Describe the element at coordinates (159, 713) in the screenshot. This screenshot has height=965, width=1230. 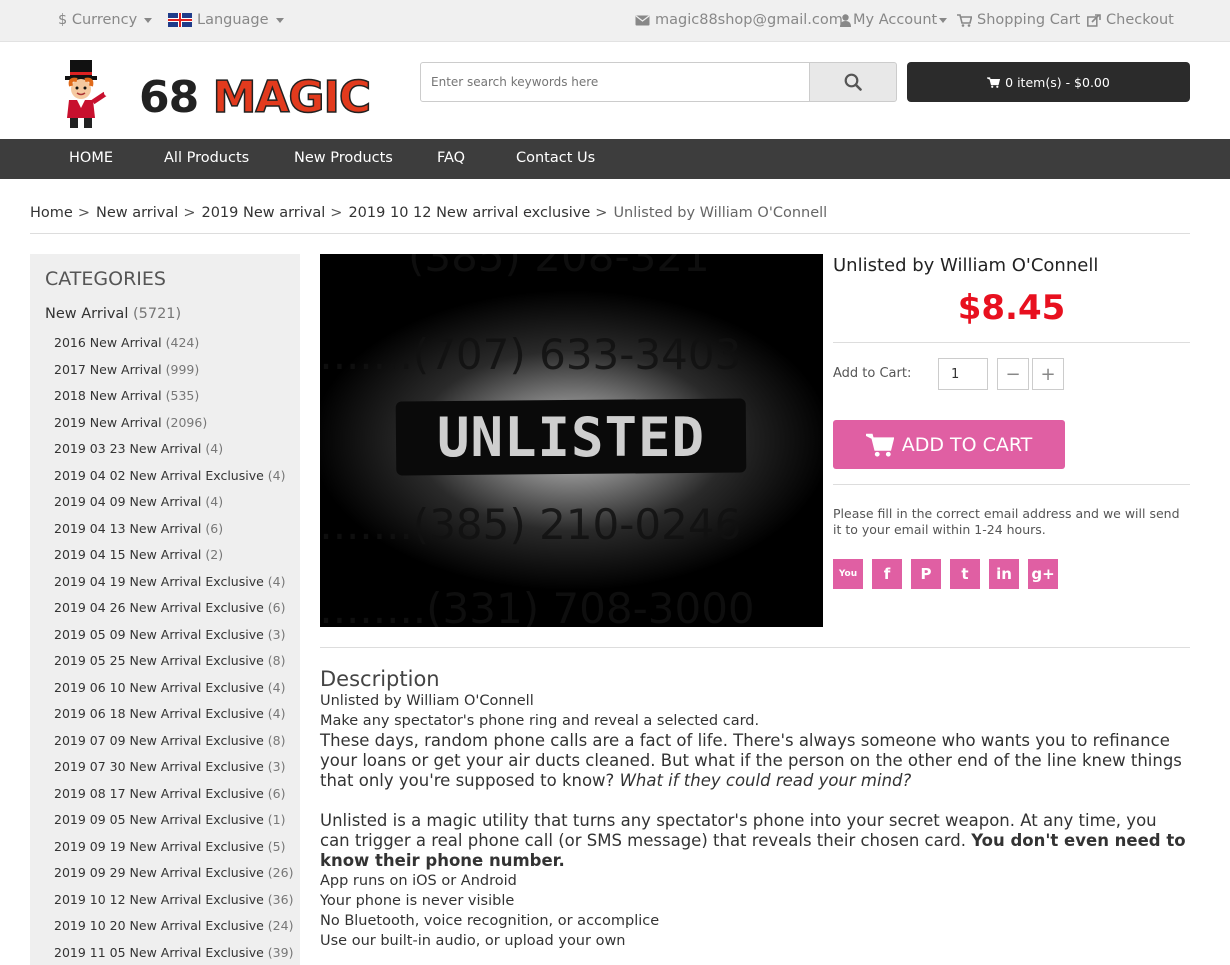
I see `subcategory-label: 2019 06 18 New Arrival Exclusive` at that location.